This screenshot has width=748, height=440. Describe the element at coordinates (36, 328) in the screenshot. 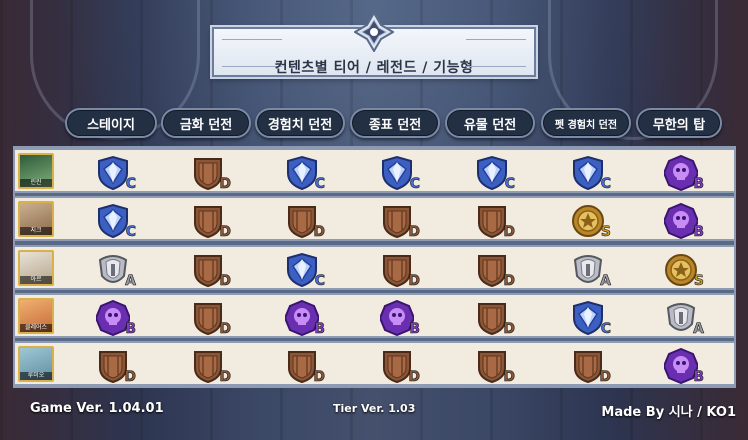

I see `character-name: 클레어스` at that location.